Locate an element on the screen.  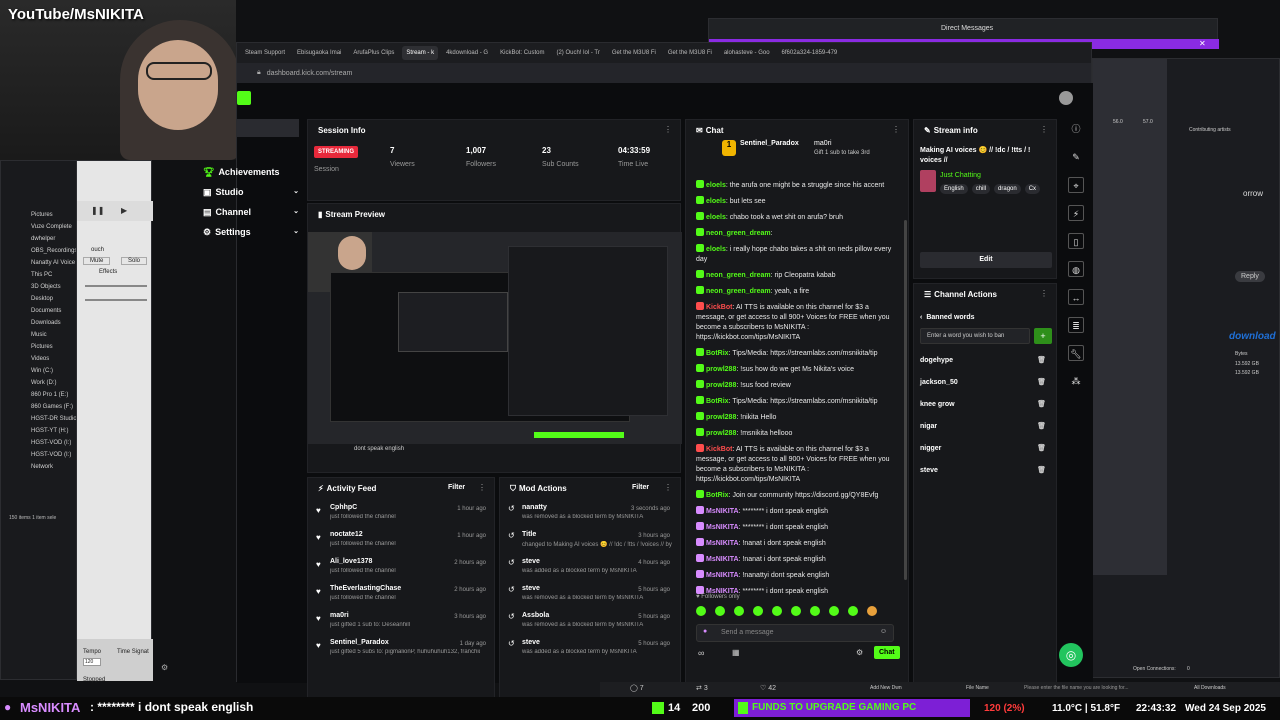
play-icon: ▶ is located at coordinates (124, 210).